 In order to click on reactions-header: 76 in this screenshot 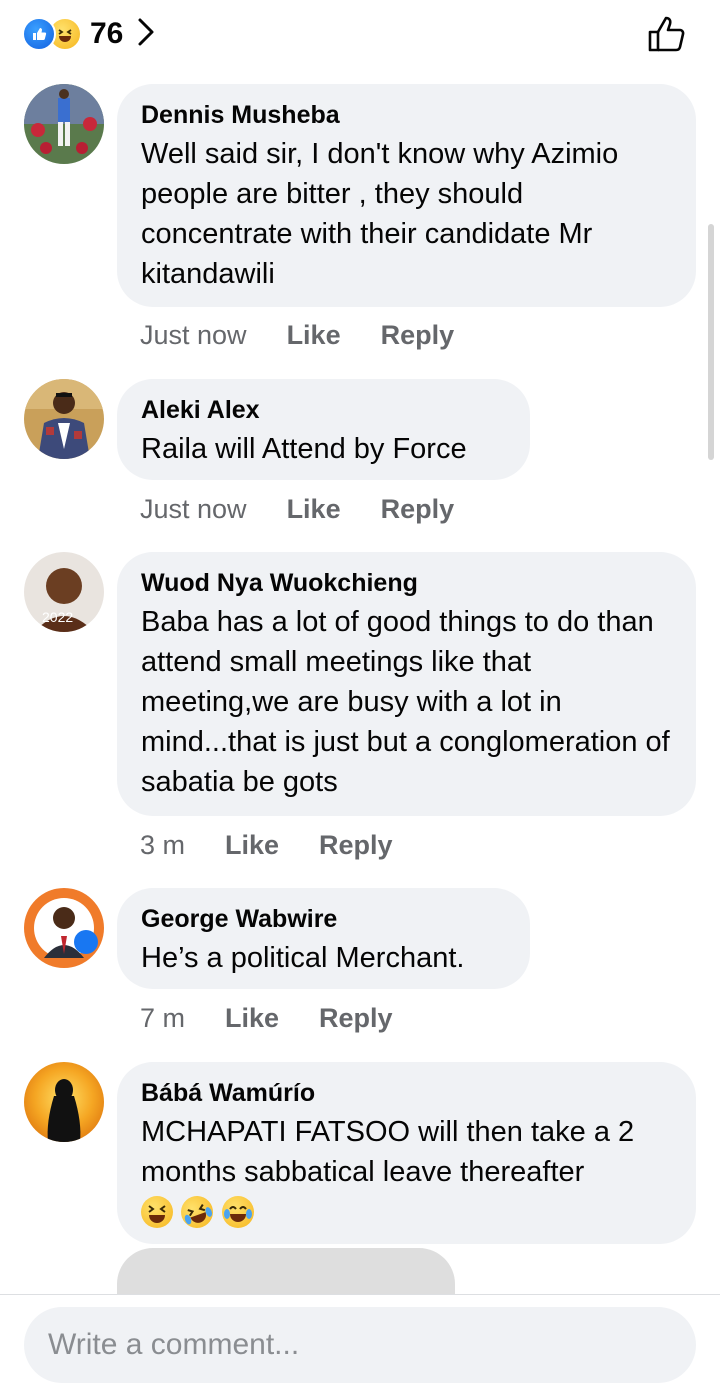, I will do `click(360, 35)`.